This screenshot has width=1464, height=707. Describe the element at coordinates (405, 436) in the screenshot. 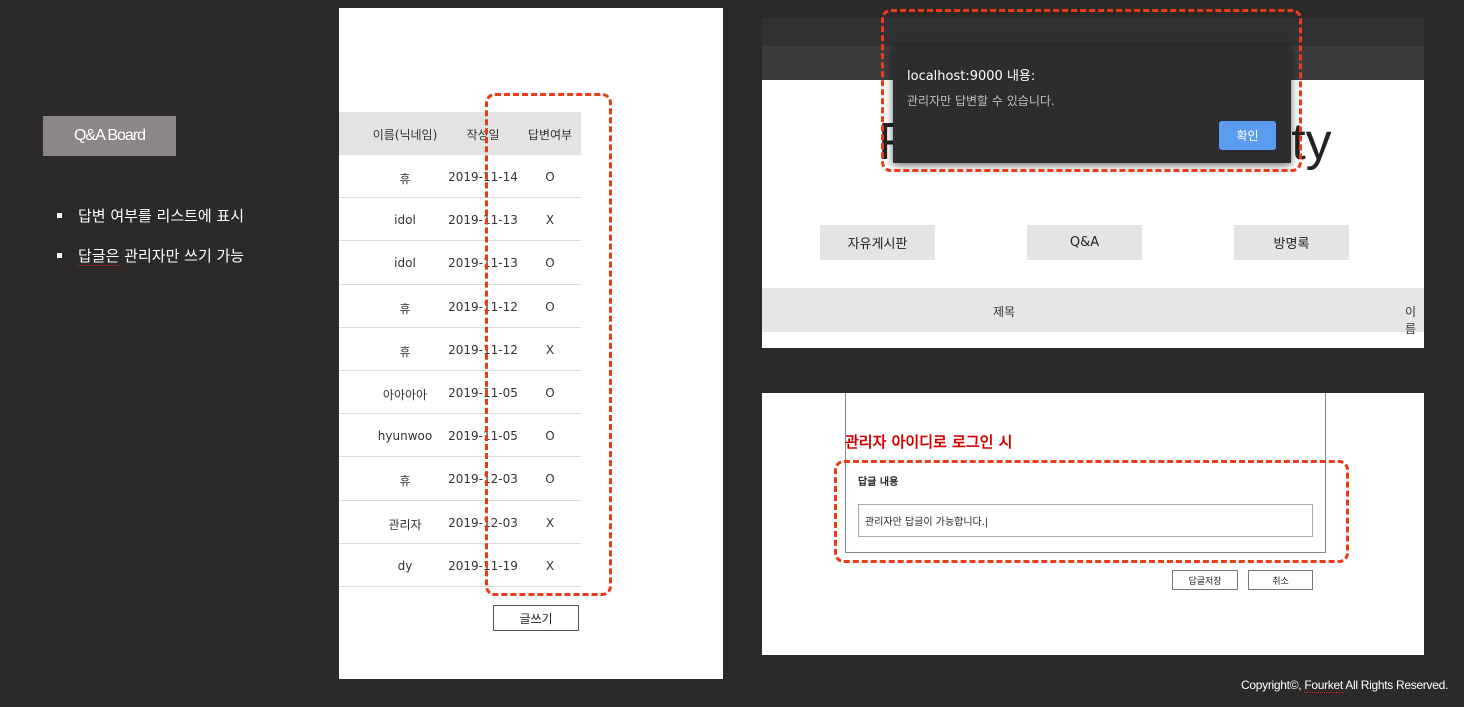

I see `row-name: hyunwoo` at that location.